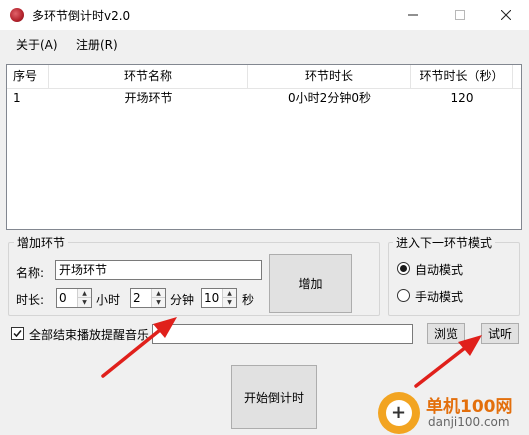 Image resolution: width=529 pixels, height=435 pixels. I want to click on hours-spinner: 0 ▲ ▼, so click(74, 298).